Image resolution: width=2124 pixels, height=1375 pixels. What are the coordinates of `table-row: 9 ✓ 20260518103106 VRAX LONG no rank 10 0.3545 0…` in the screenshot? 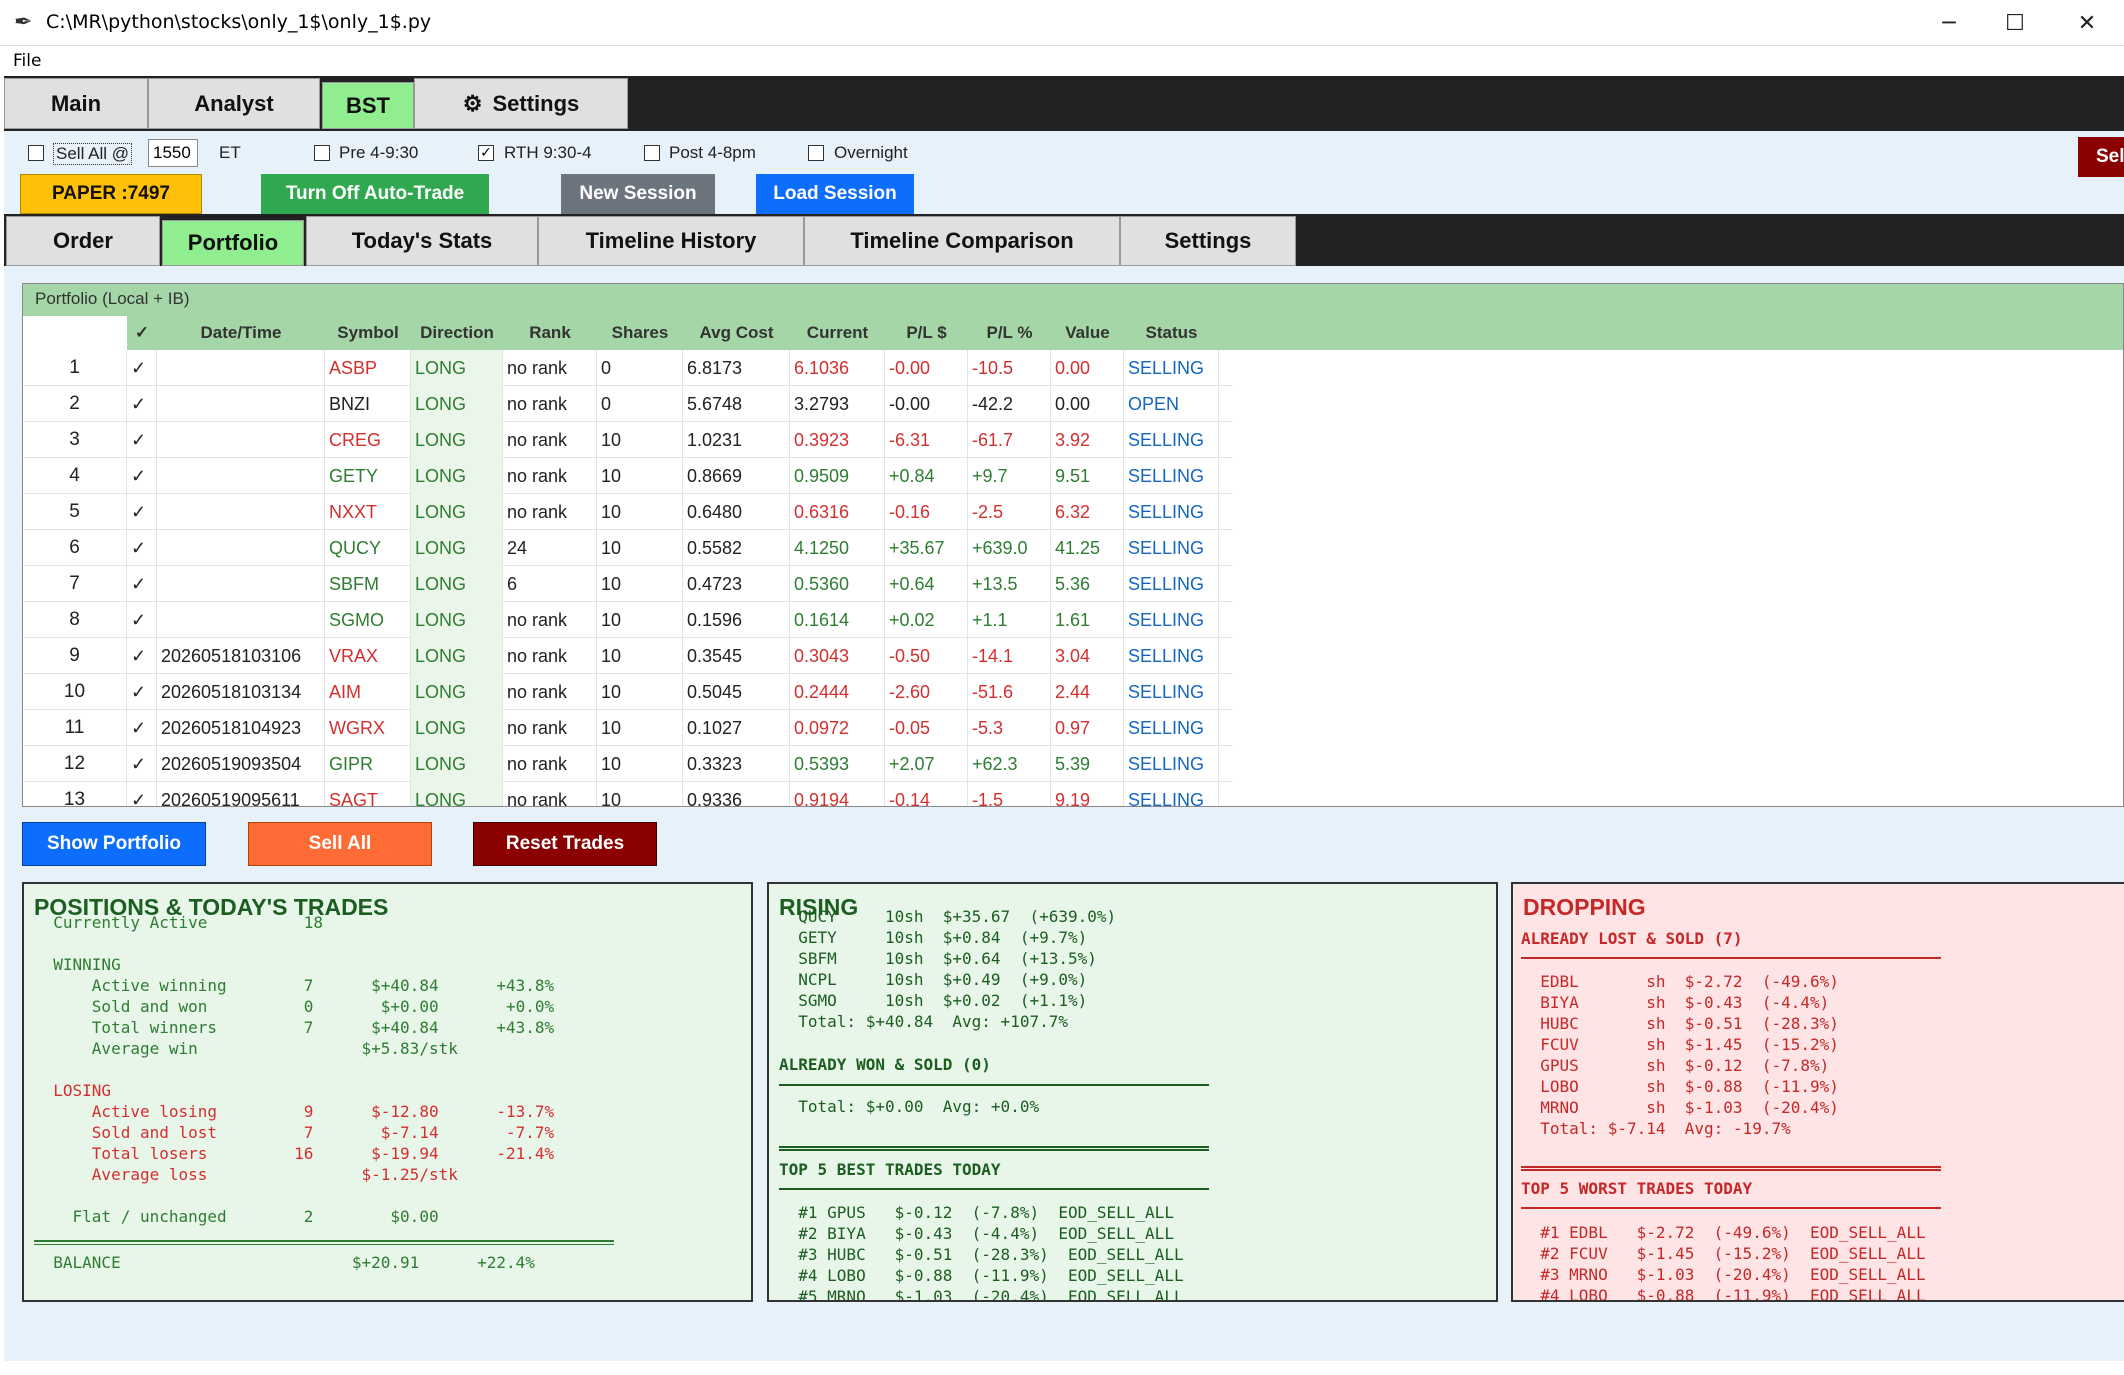 It's located at (628, 656).